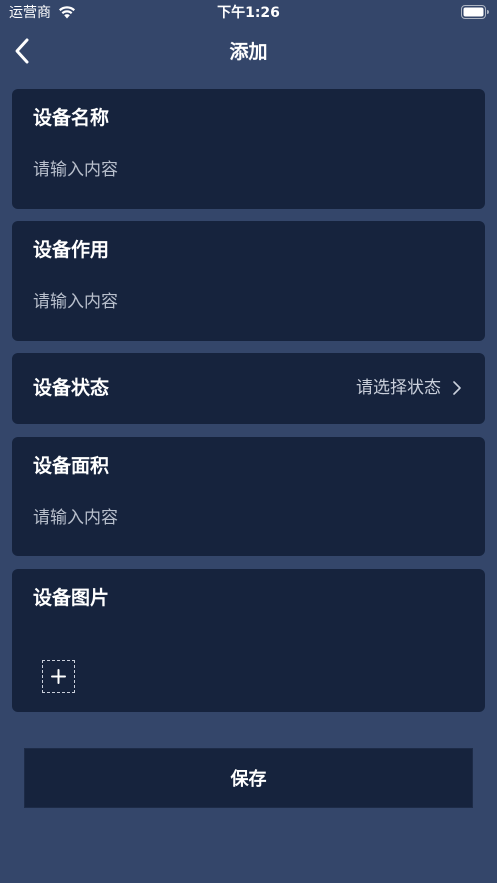 This screenshot has width=497, height=883. I want to click on save-button: 保存, so click(248, 778).